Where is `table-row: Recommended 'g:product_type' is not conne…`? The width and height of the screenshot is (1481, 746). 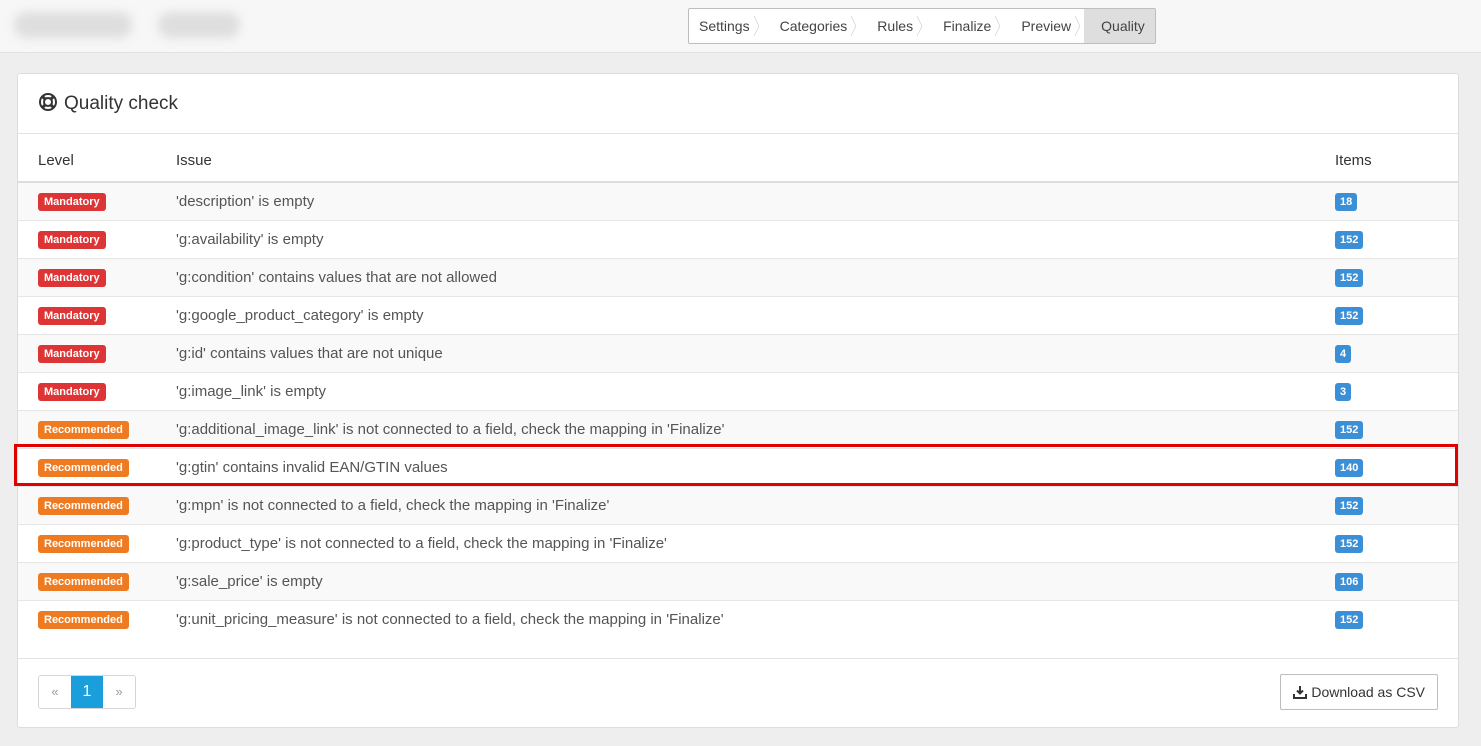 table-row: Recommended 'g:product_type' is not conne… is located at coordinates (738, 543).